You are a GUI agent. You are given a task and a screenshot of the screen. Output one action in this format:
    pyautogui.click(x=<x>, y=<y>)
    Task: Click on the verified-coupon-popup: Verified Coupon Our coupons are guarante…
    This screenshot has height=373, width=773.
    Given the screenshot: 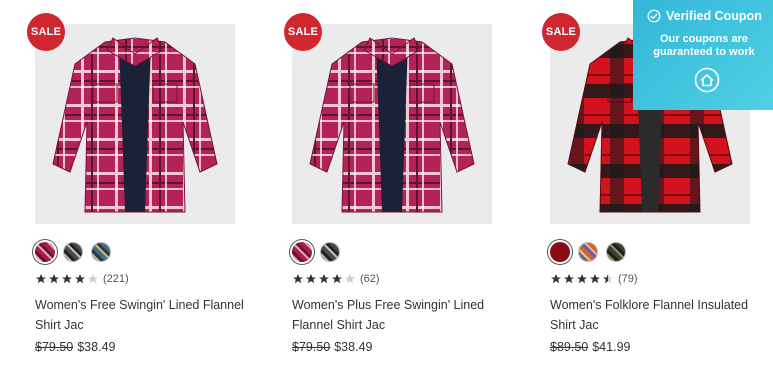 What is the action you would take?
    pyautogui.click(x=703, y=55)
    